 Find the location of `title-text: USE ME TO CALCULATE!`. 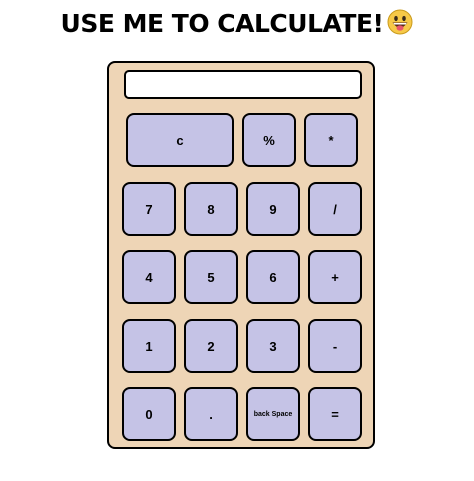

title-text: USE ME TO CALCULATE! is located at coordinates (222, 23).